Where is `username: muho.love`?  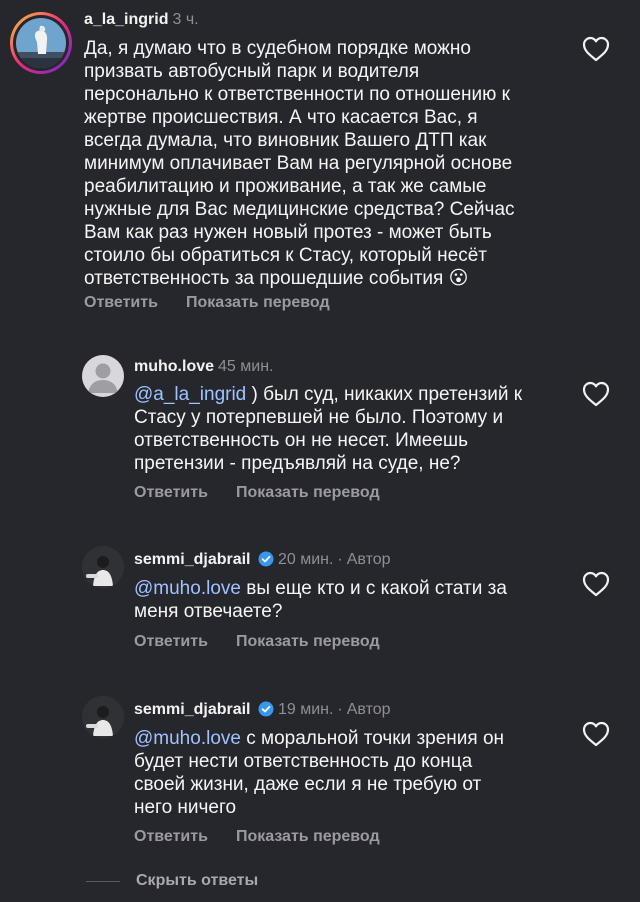 username: muho.love is located at coordinates (174, 366).